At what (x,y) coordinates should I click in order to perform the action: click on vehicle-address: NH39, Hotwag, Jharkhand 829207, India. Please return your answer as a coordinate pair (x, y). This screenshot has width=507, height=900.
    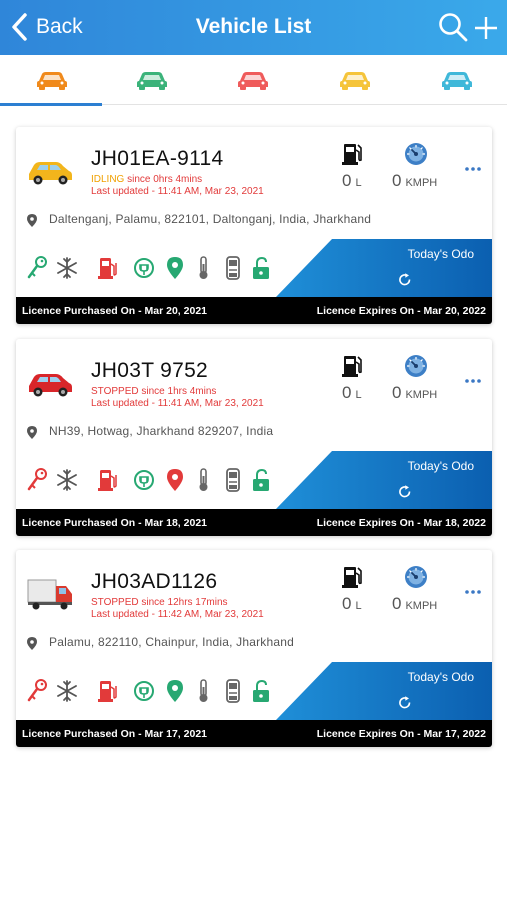
    Looking at the image, I should click on (161, 431).